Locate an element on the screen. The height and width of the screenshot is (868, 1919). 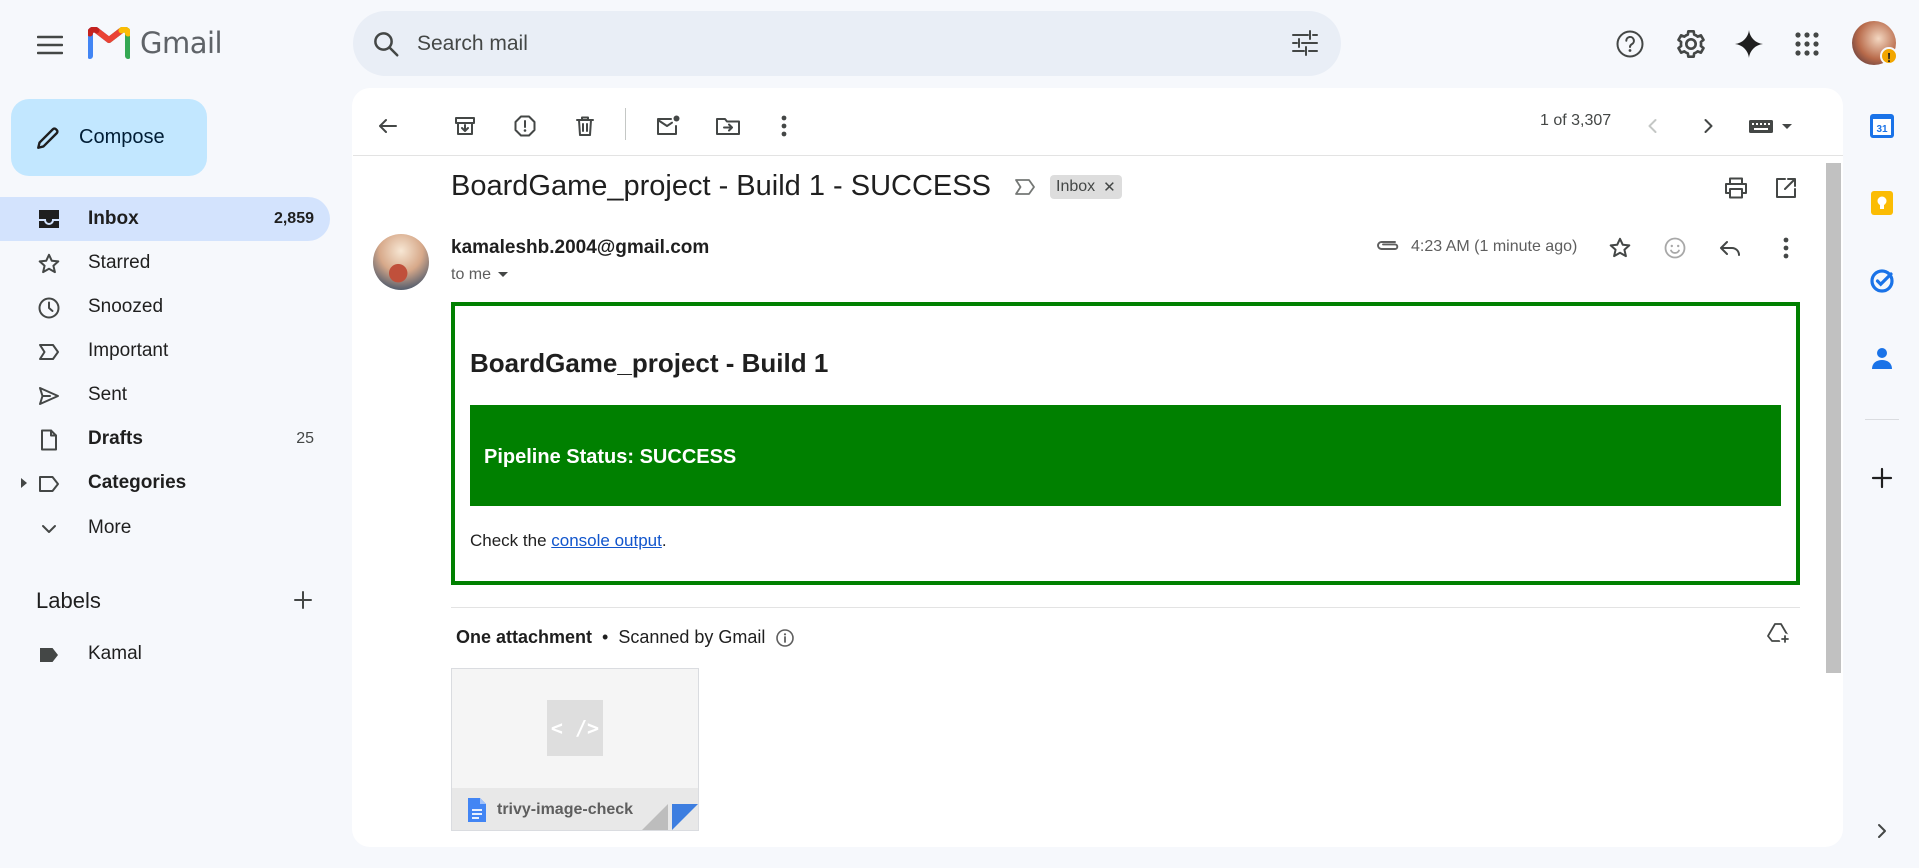
report-spam-icon is located at coordinates (525, 126).